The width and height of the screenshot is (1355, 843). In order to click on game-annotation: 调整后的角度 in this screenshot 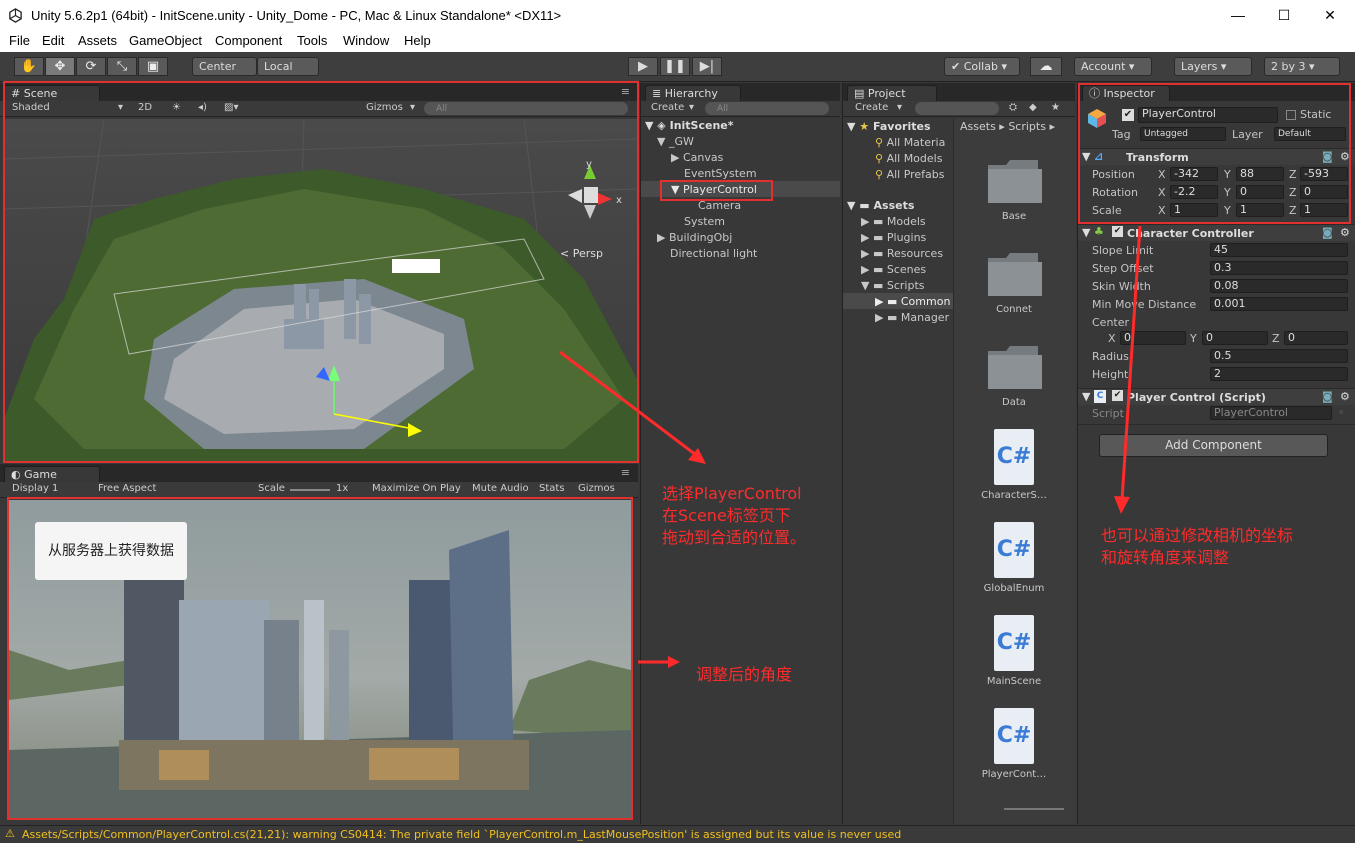, I will do `click(744, 674)`.